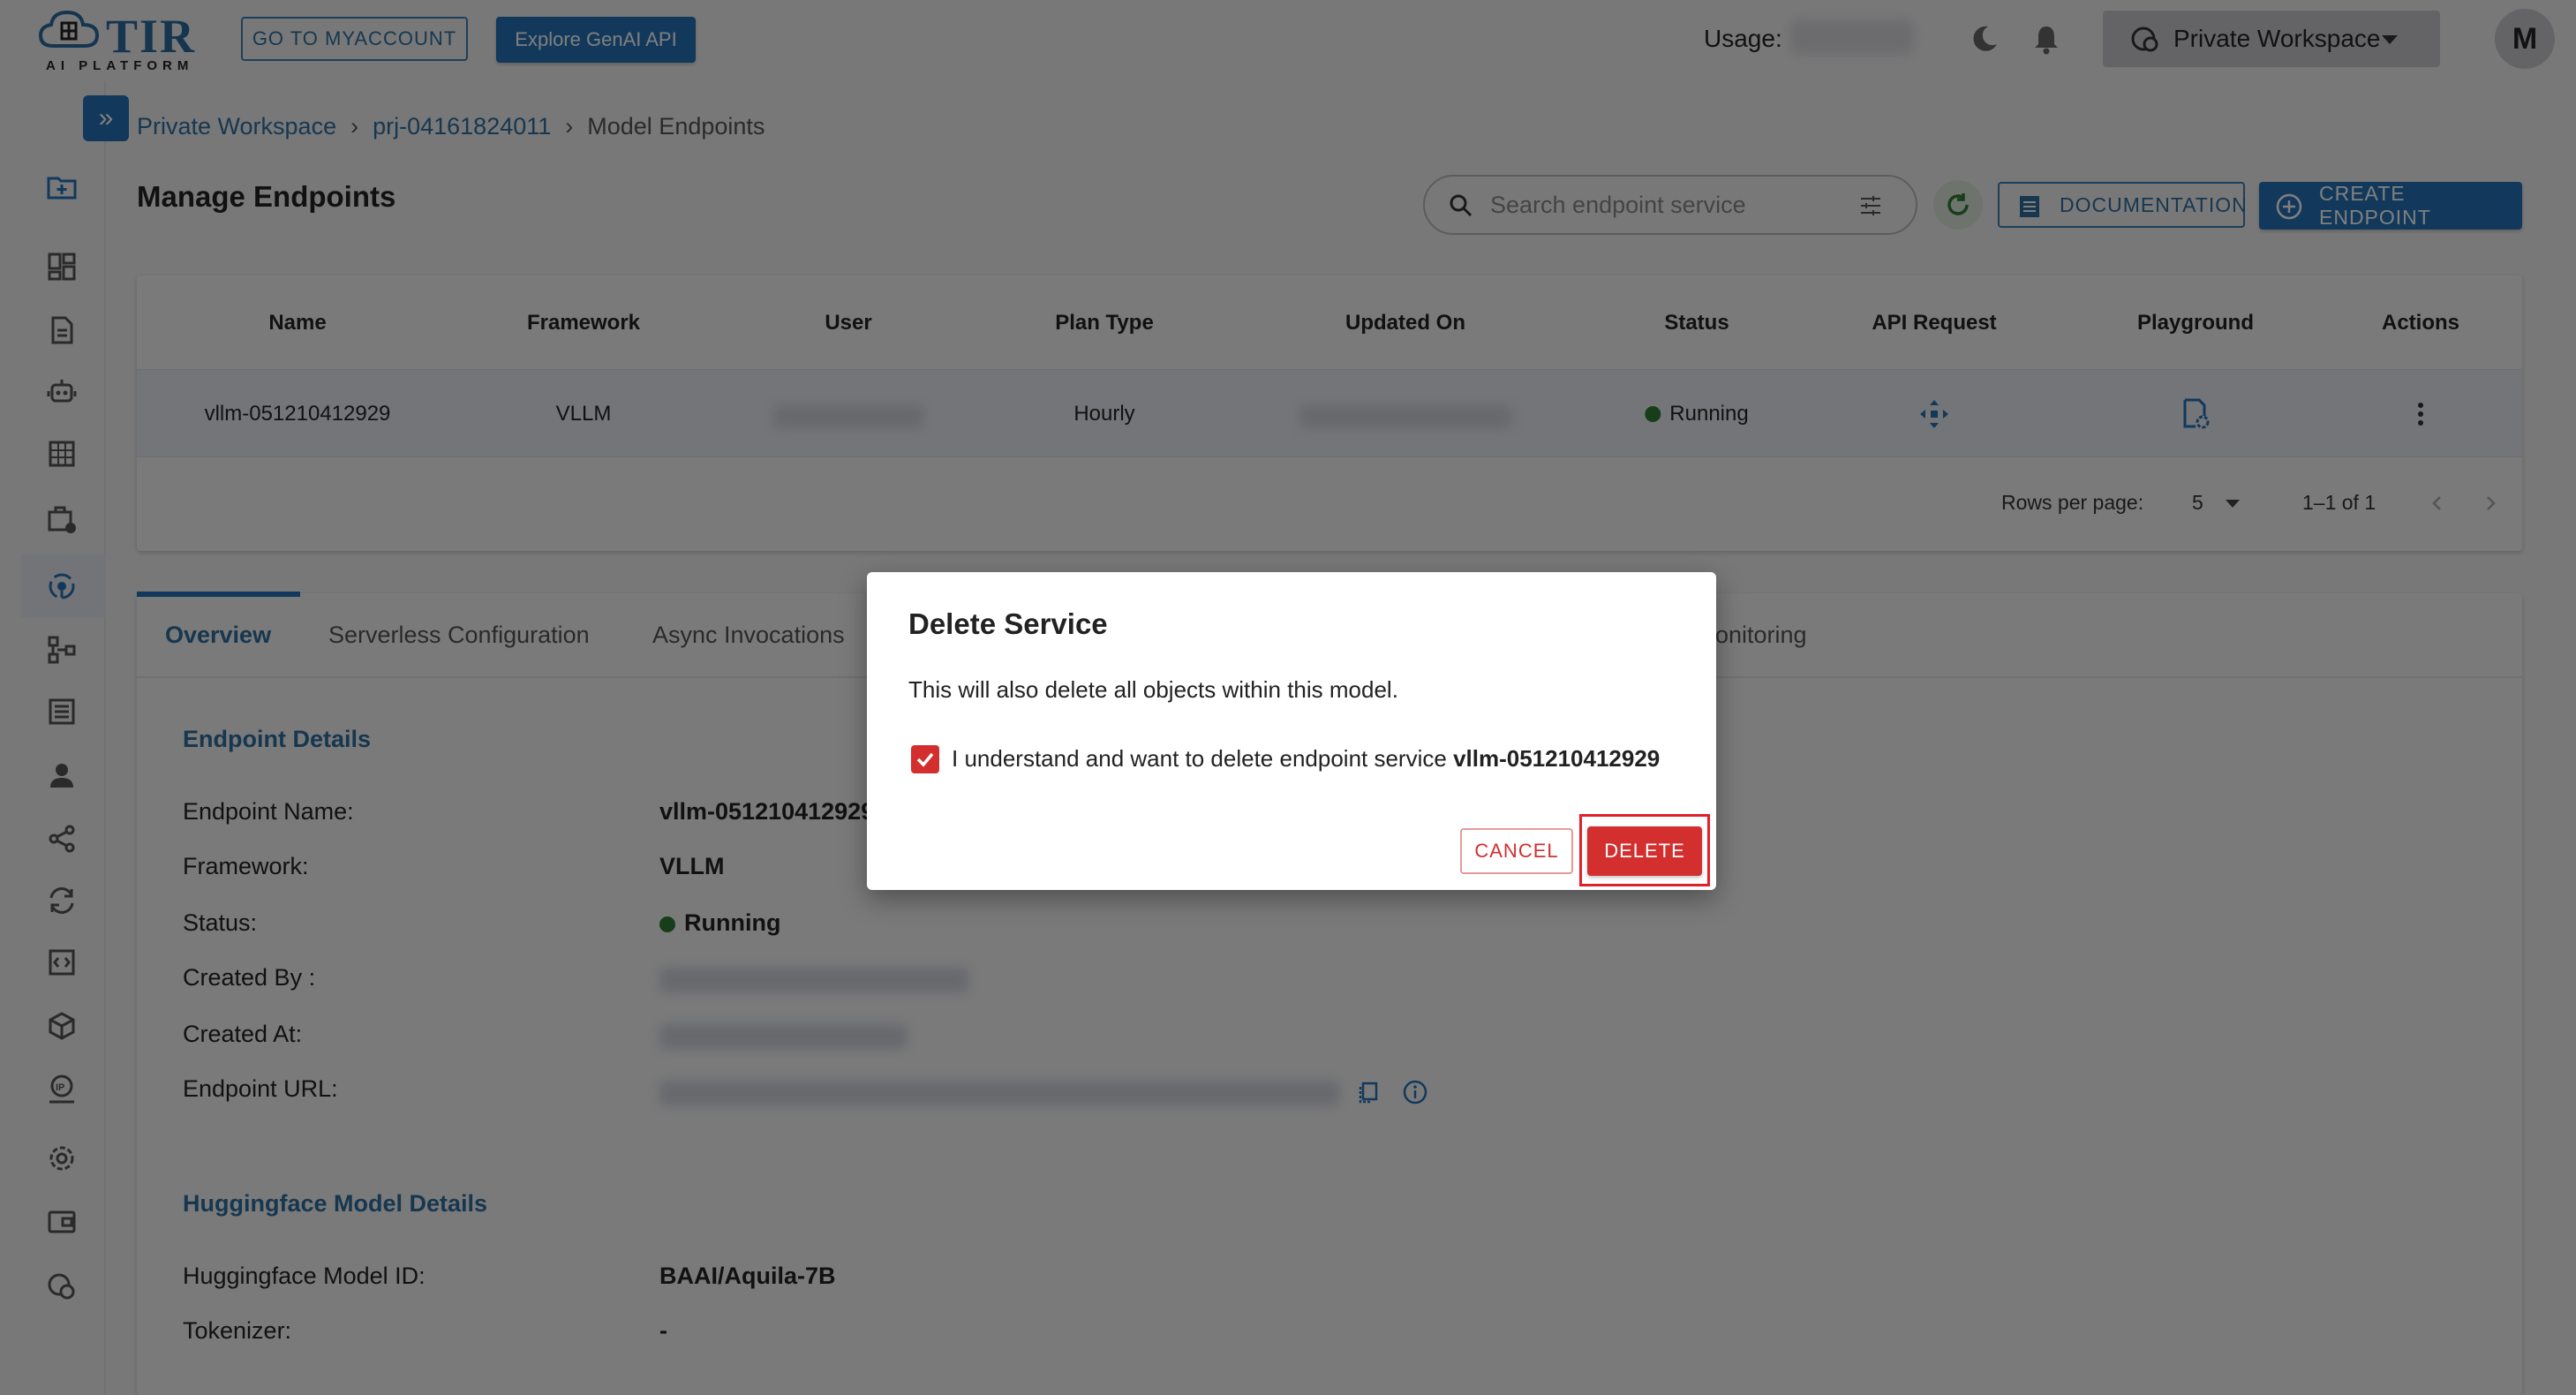  What do you see at coordinates (1557, 758) in the screenshot?
I see `confirm-target-name: vllm-051210412929` at bounding box center [1557, 758].